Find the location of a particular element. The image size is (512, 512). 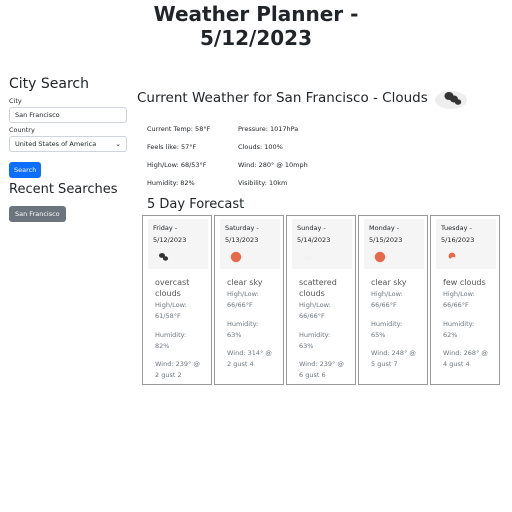

forecast-gust-value: 5 gust 7 is located at coordinates (384, 364).